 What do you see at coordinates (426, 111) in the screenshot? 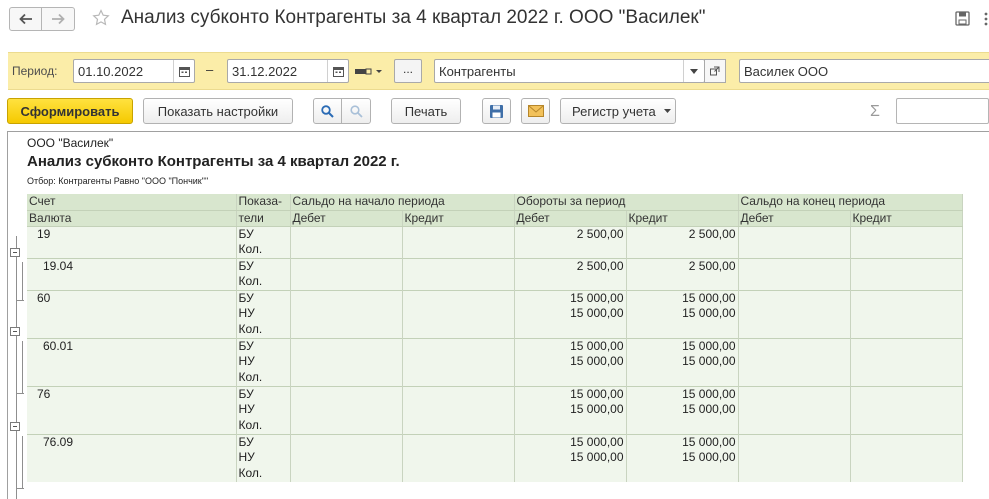
I see `print-button: Печать` at bounding box center [426, 111].